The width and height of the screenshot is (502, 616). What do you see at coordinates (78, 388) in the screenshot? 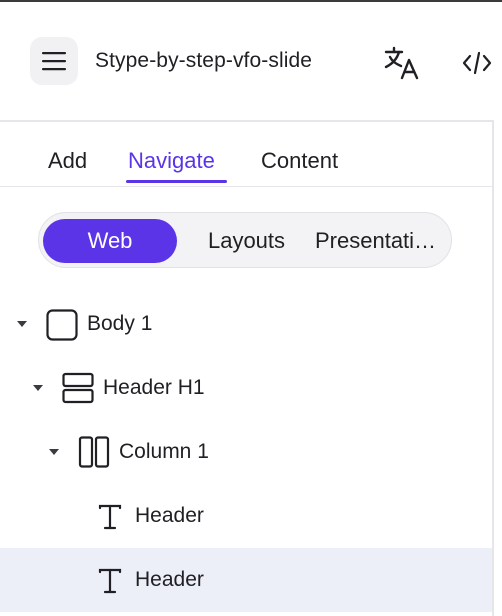
I see `rows-icon` at bounding box center [78, 388].